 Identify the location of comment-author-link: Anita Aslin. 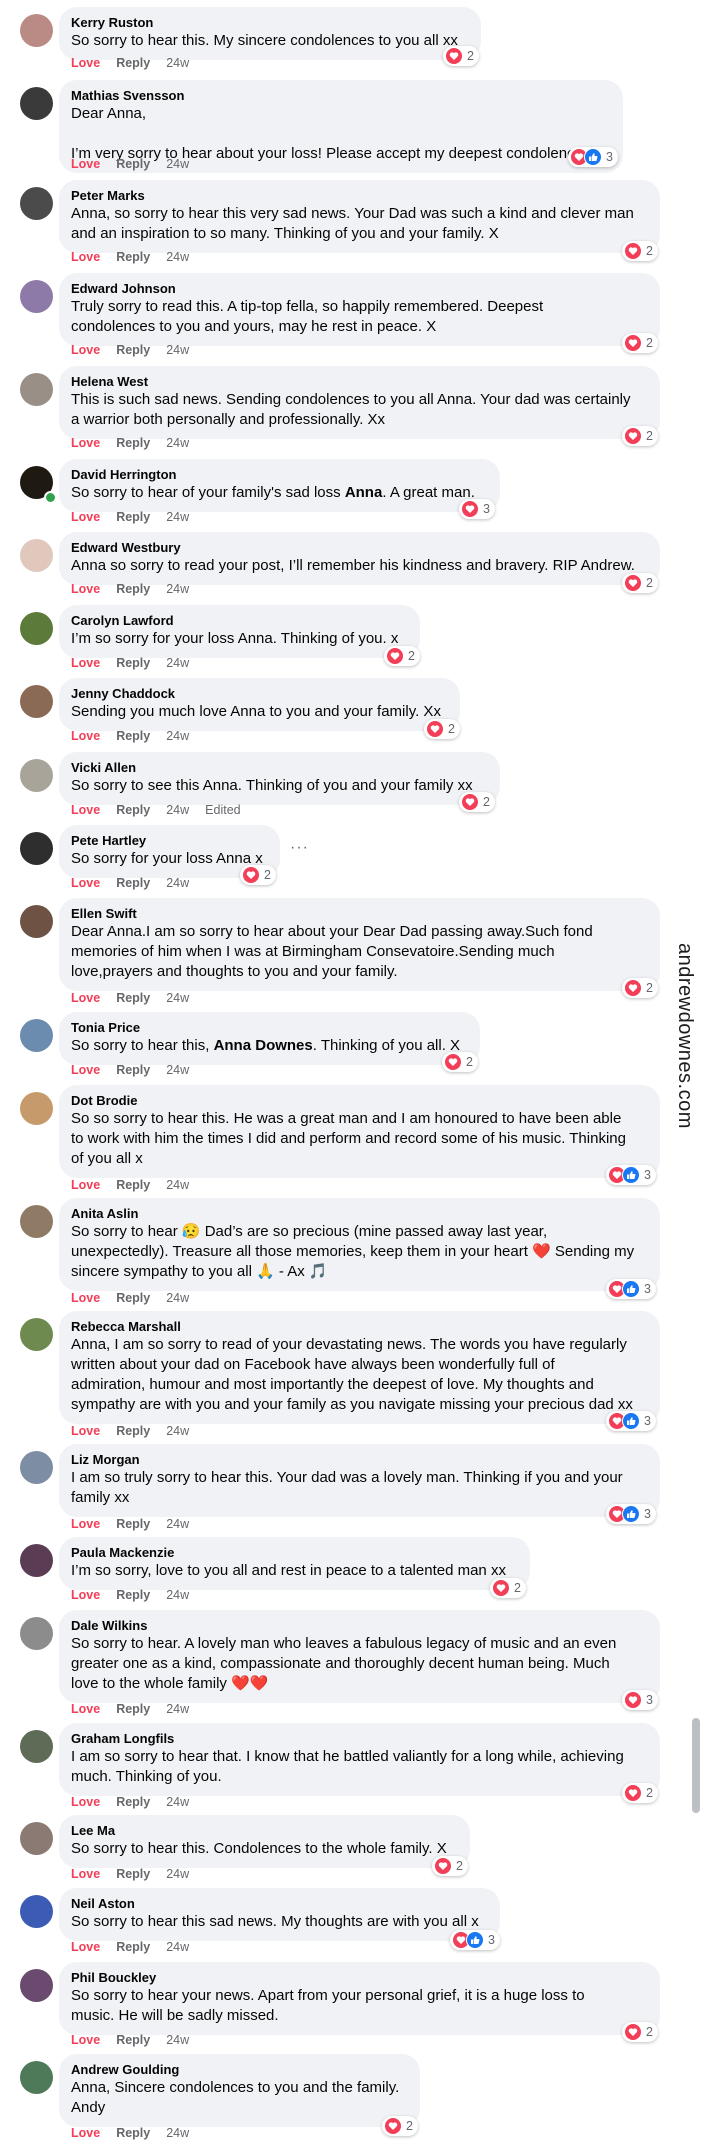
(359, 1214).